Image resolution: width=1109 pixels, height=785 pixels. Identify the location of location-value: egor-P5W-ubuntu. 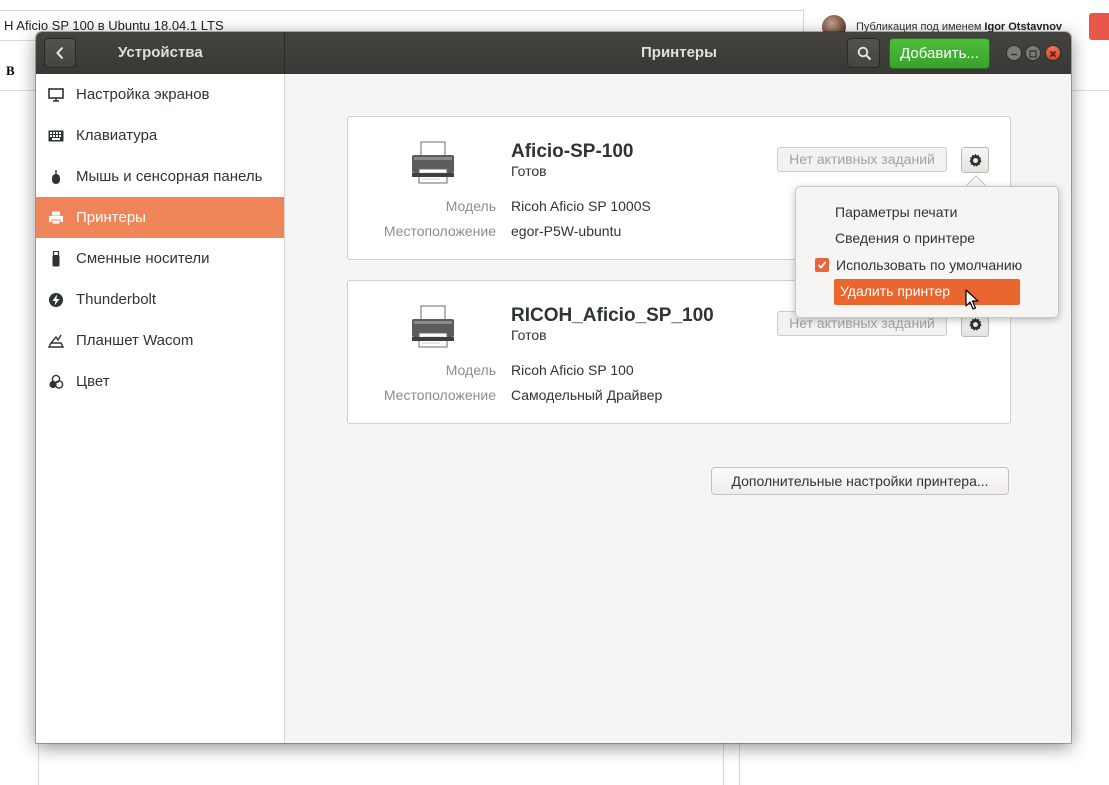
(566, 231).